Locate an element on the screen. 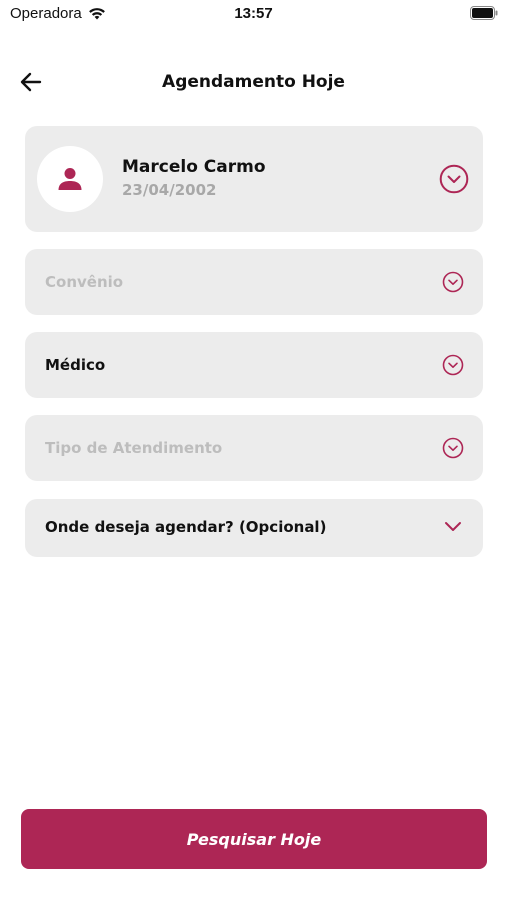  service-type-select: Tipo de Atendimento is located at coordinates (254, 448).